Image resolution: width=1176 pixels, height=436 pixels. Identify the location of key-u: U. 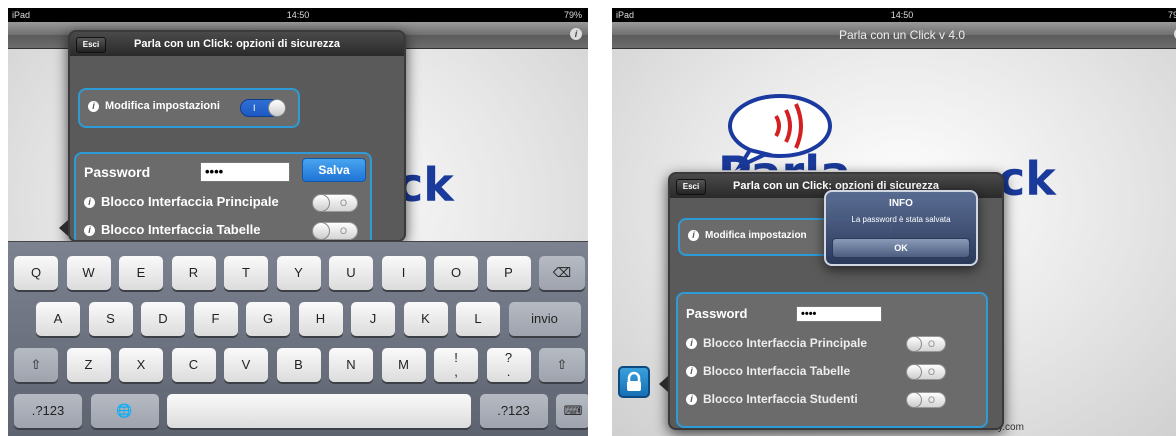
(351, 273).